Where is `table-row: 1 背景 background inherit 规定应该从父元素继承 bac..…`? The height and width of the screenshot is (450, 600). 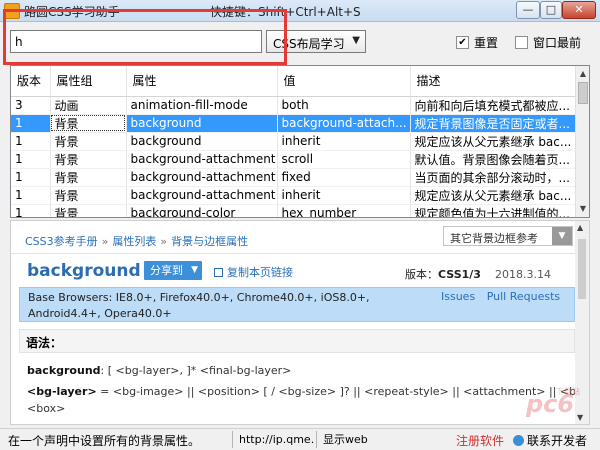
table-row: 1 背景 background inherit 规定应该从父元素继承 bac..… is located at coordinates (294, 141).